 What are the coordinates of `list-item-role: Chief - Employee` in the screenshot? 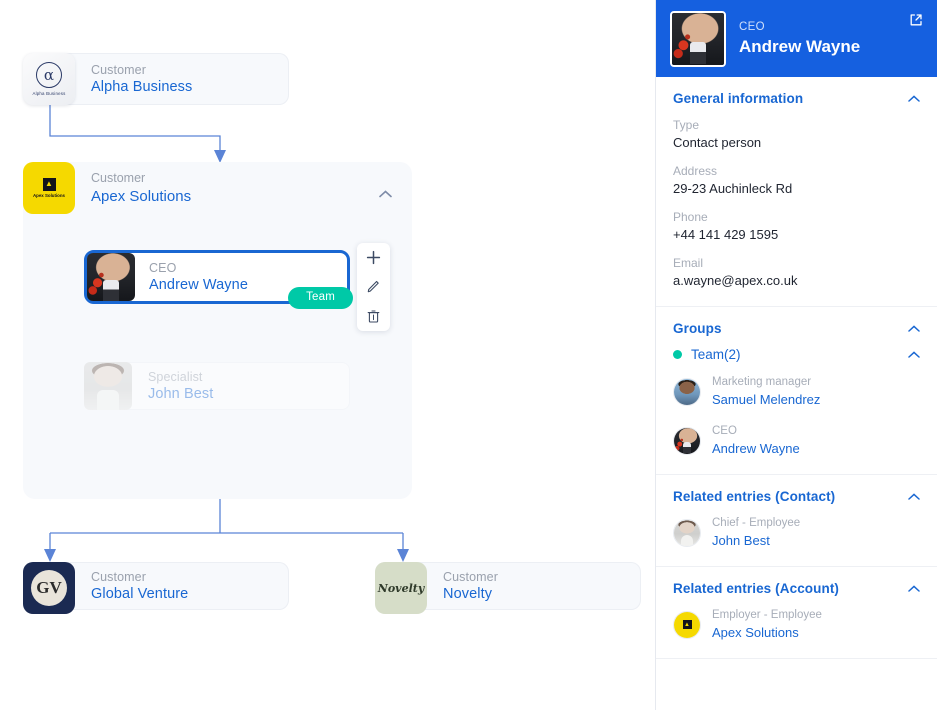 It's located at (756, 523).